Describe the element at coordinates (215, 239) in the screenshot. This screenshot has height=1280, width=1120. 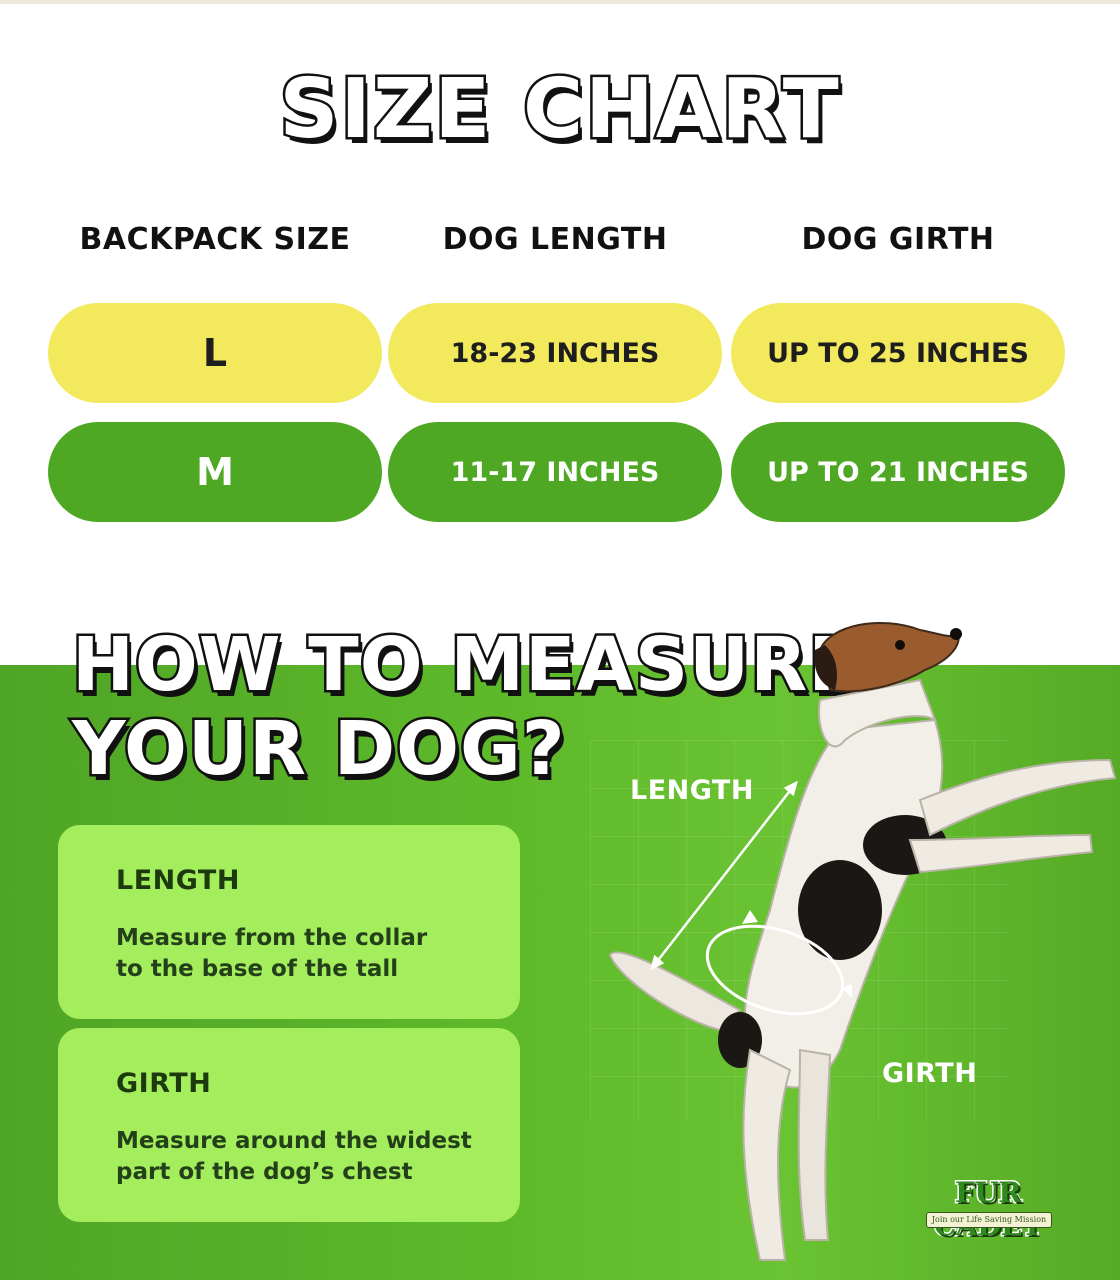
I see `header-backpack-size: BACKPACK SIZE` at that location.